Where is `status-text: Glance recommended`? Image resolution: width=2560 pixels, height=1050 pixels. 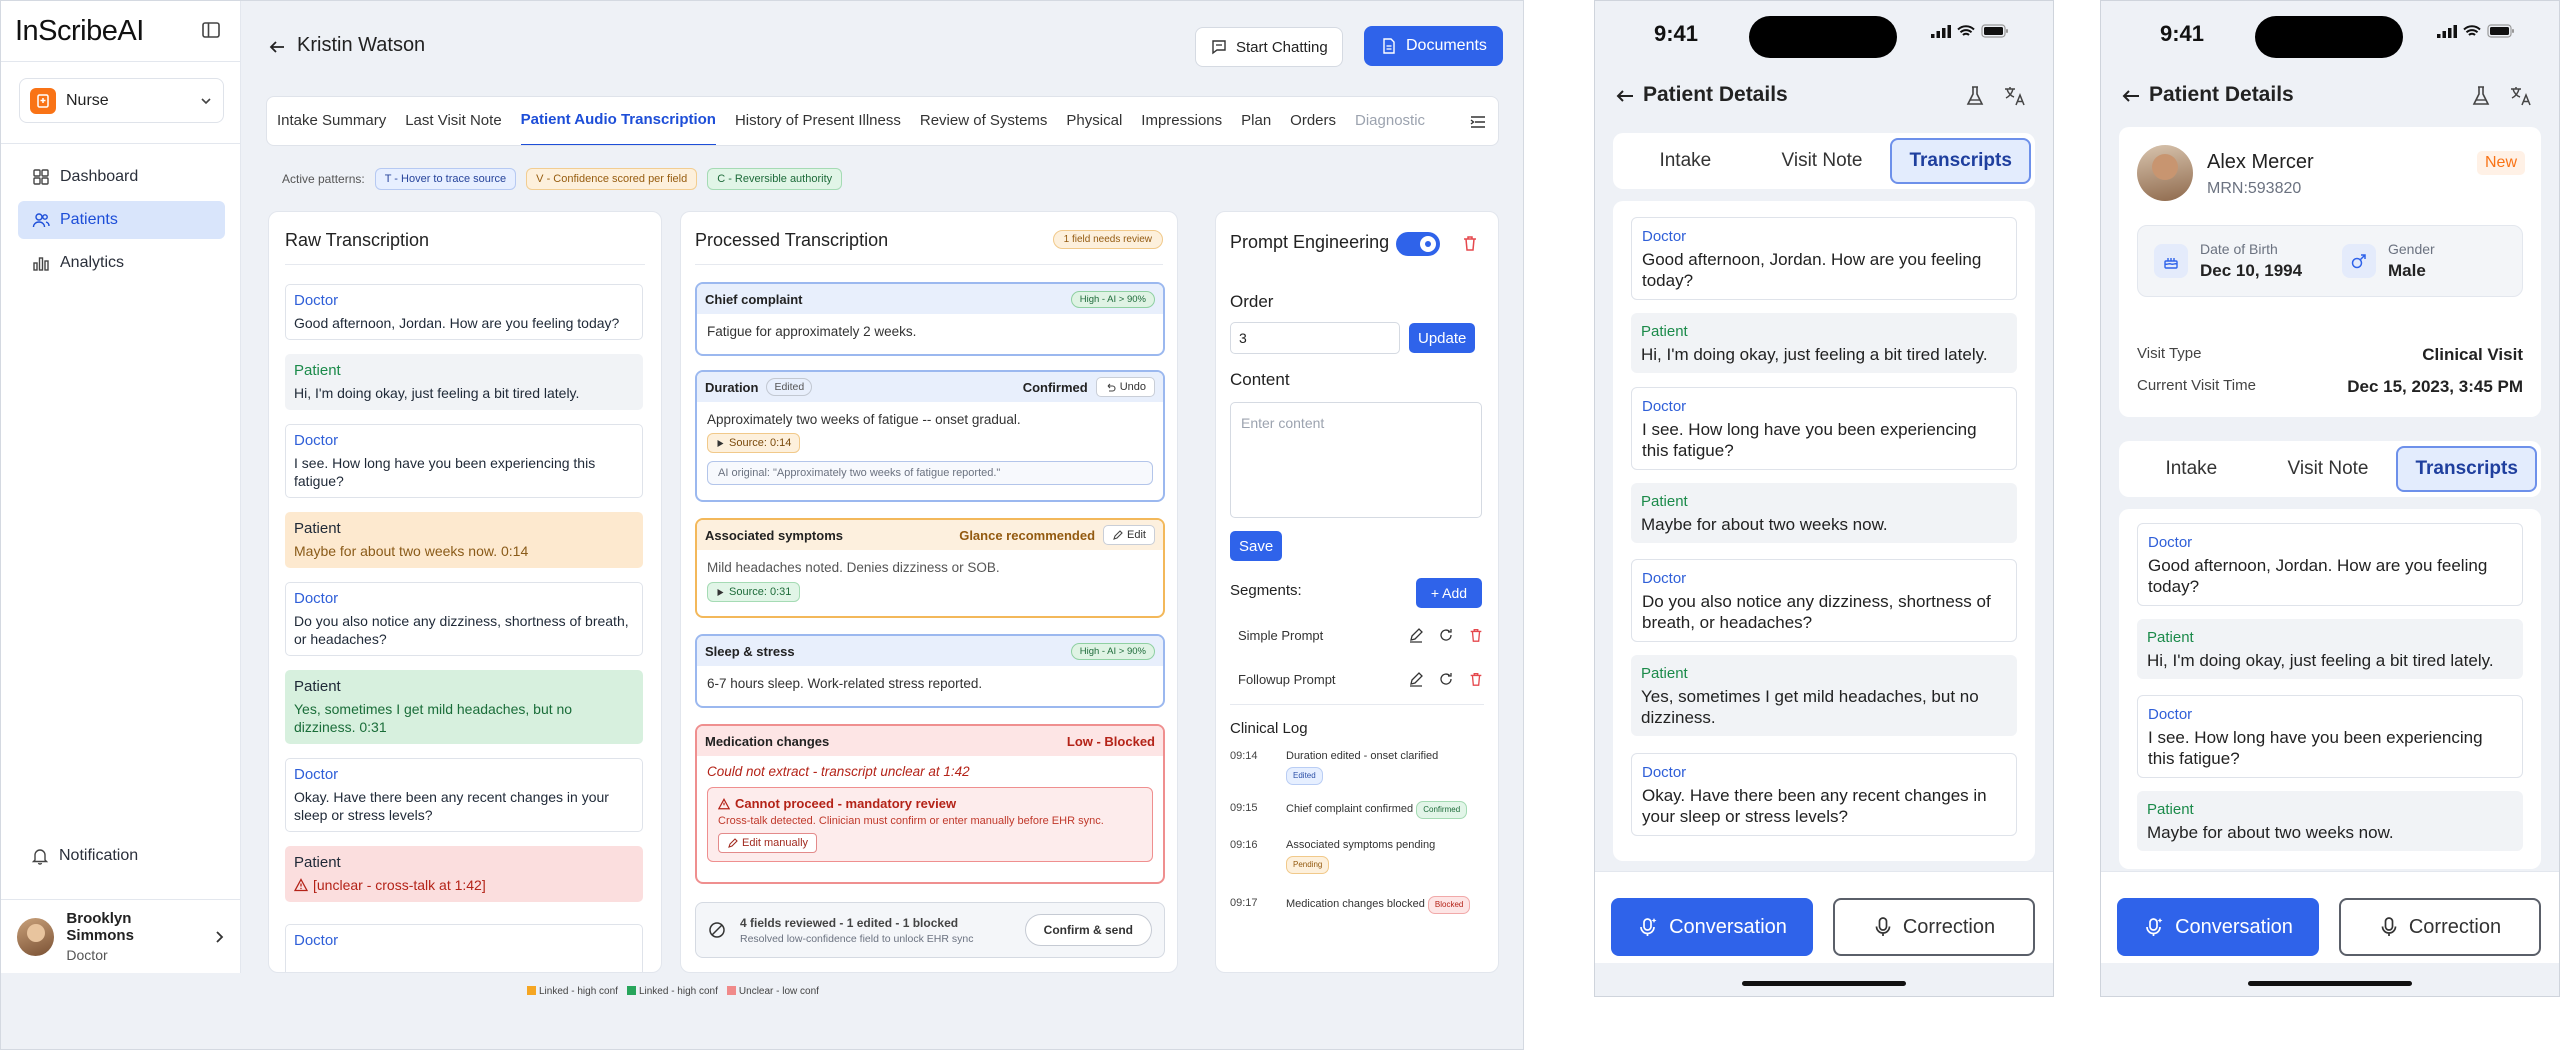
status-text: Glance recommended is located at coordinates (1027, 535).